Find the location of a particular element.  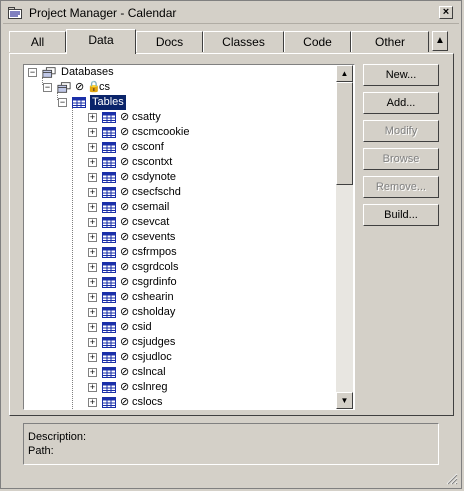

tree-label: csevents is located at coordinates (154, 237).